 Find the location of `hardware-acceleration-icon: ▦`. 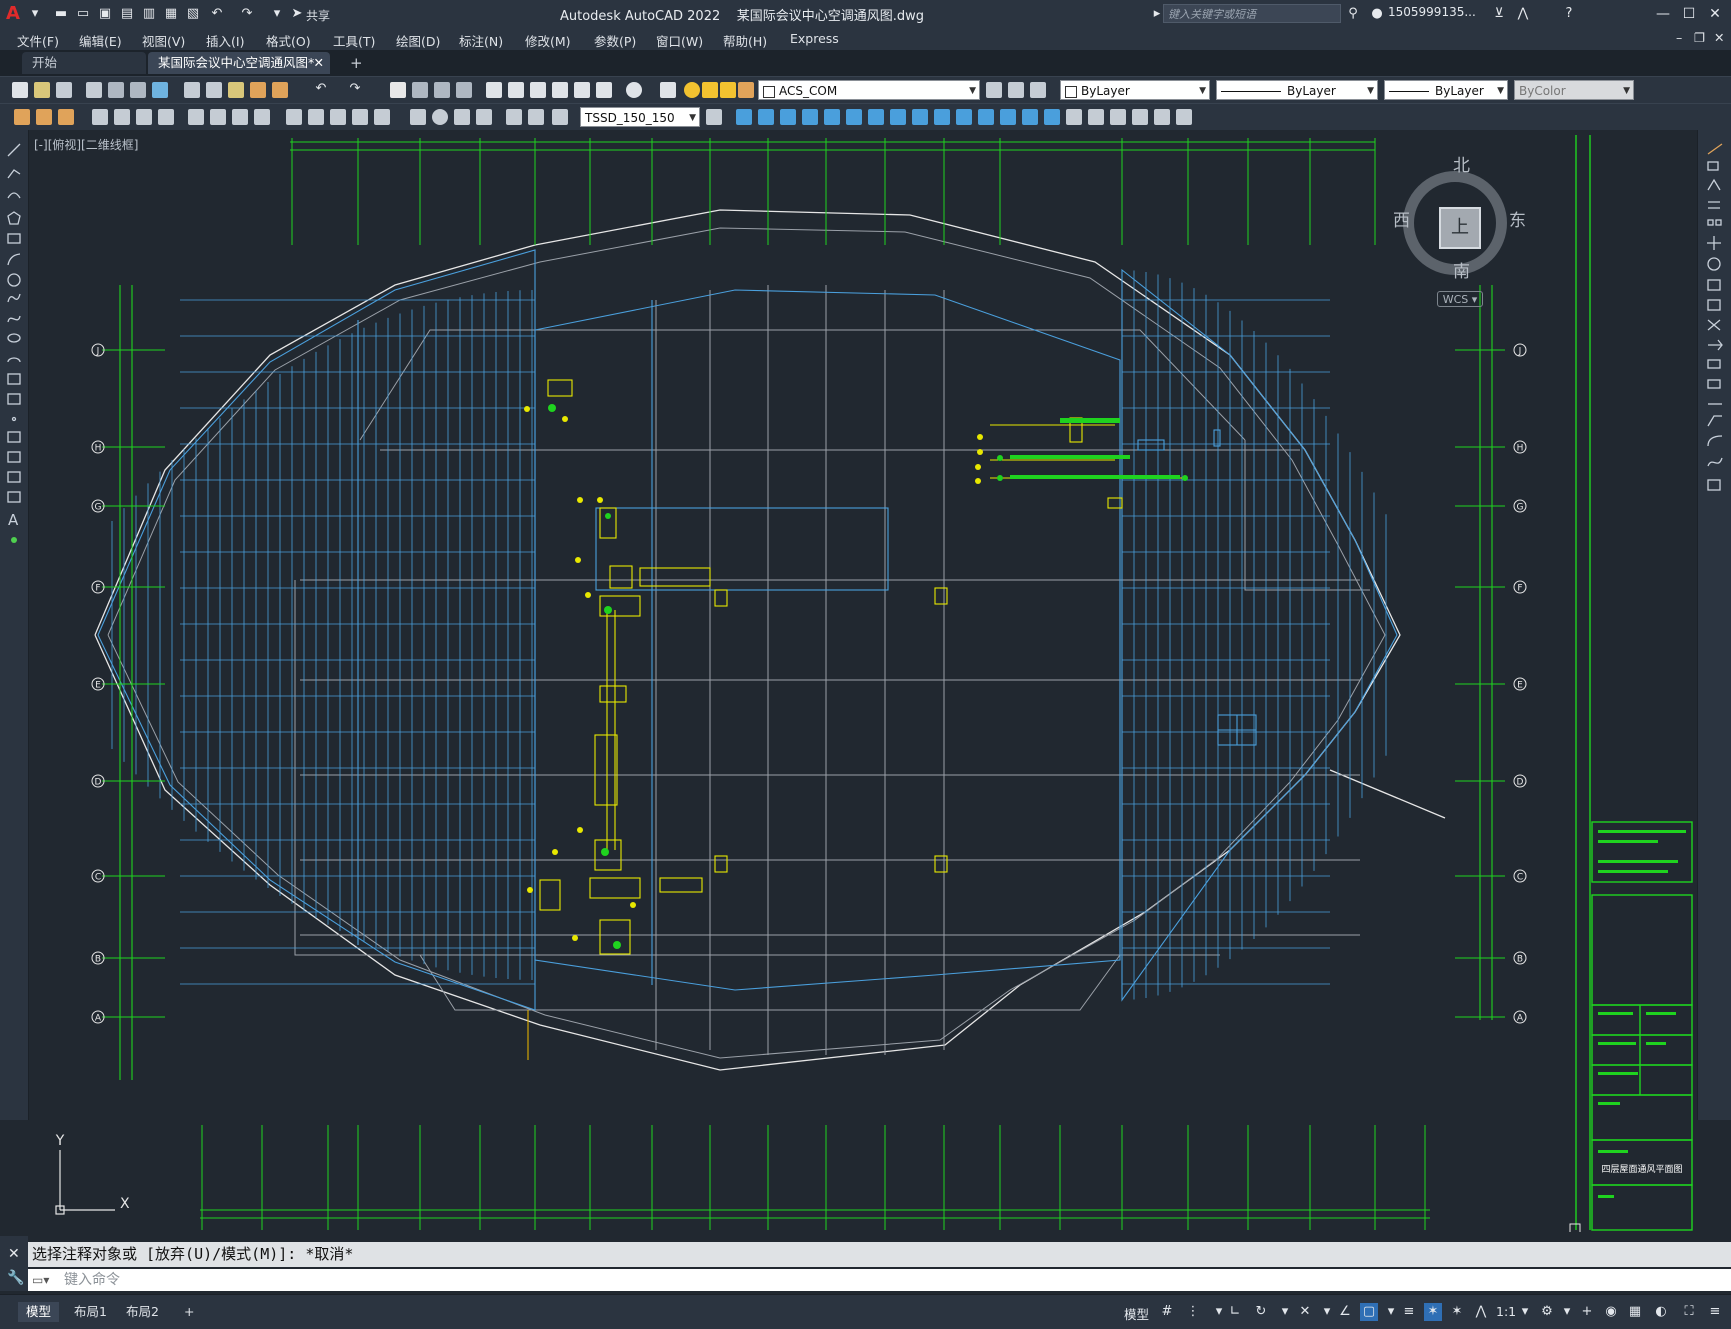

hardware-acceleration-icon: ▦ is located at coordinates (1635, 1312).